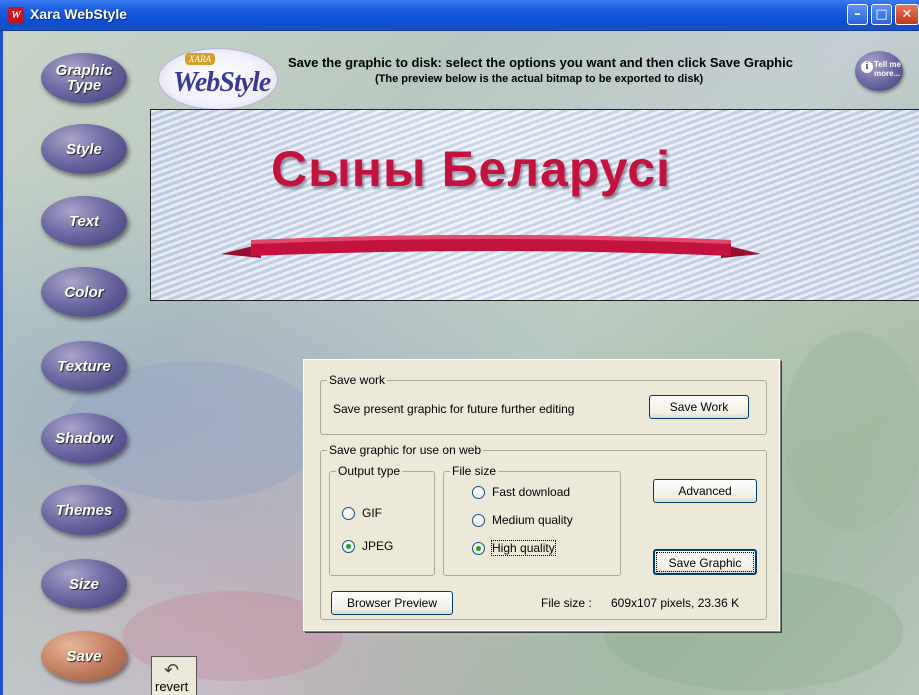 Image resolution: width=919 pixels, height=695 pixels. I want to click on save-work-button: Save Work, so click(699, 407).